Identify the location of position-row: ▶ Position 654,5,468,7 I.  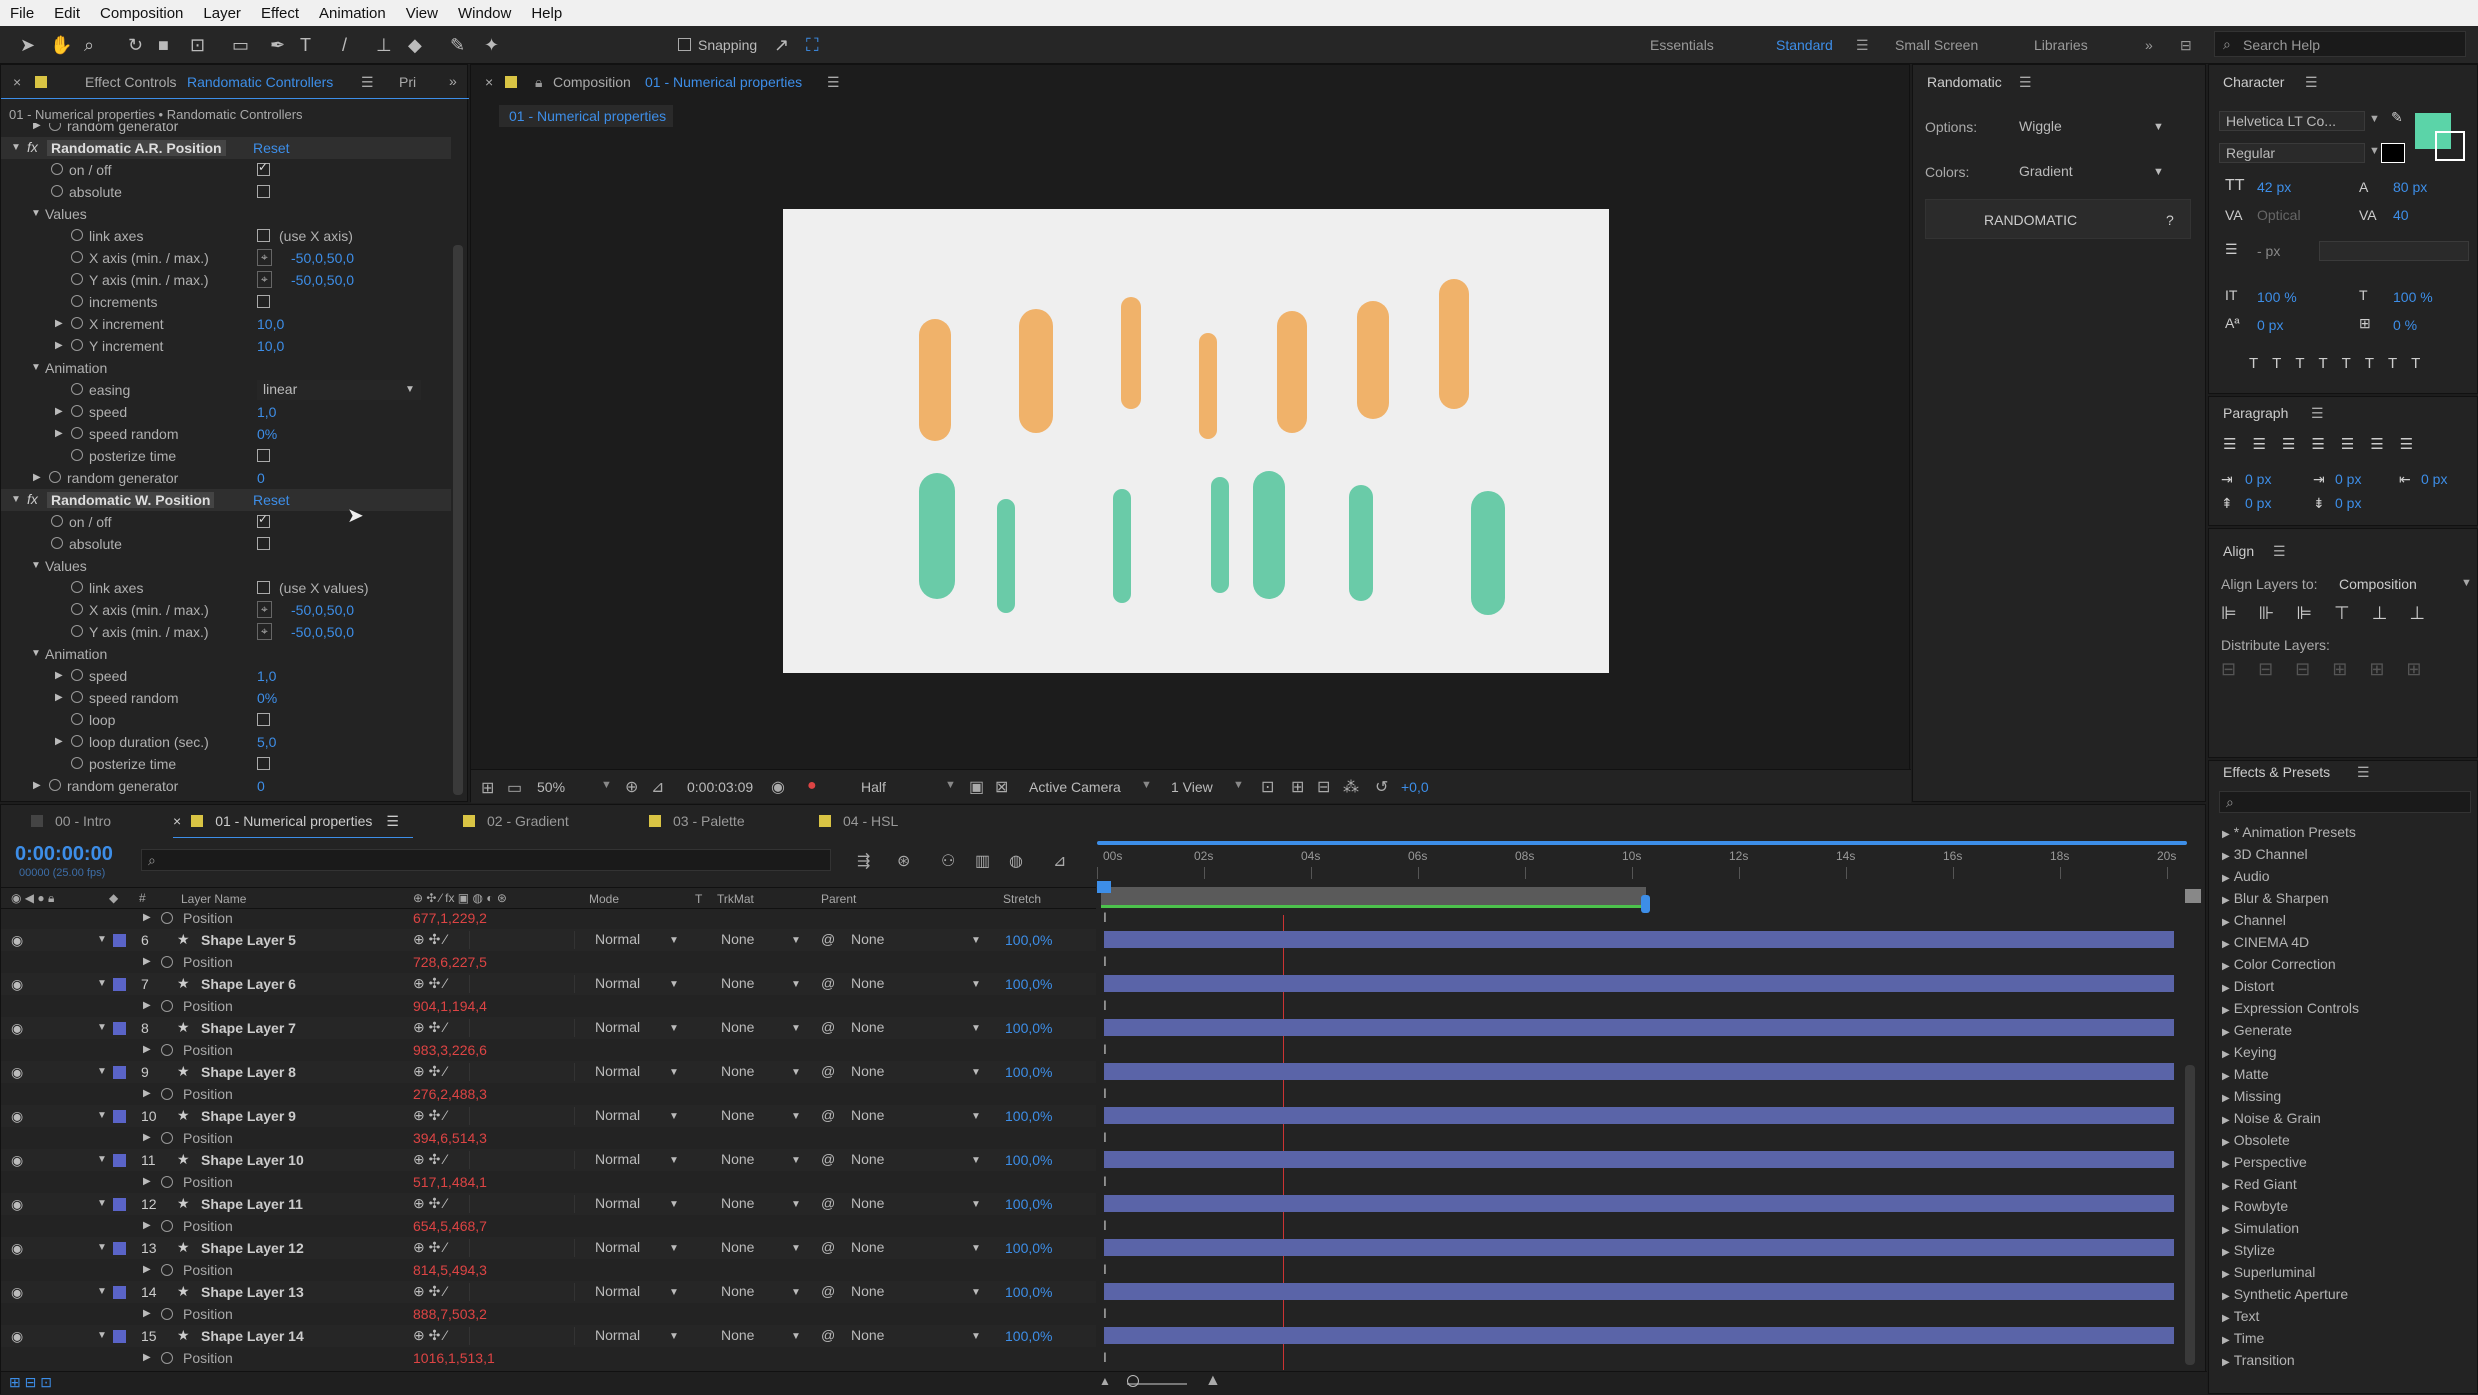
(554, 1226).